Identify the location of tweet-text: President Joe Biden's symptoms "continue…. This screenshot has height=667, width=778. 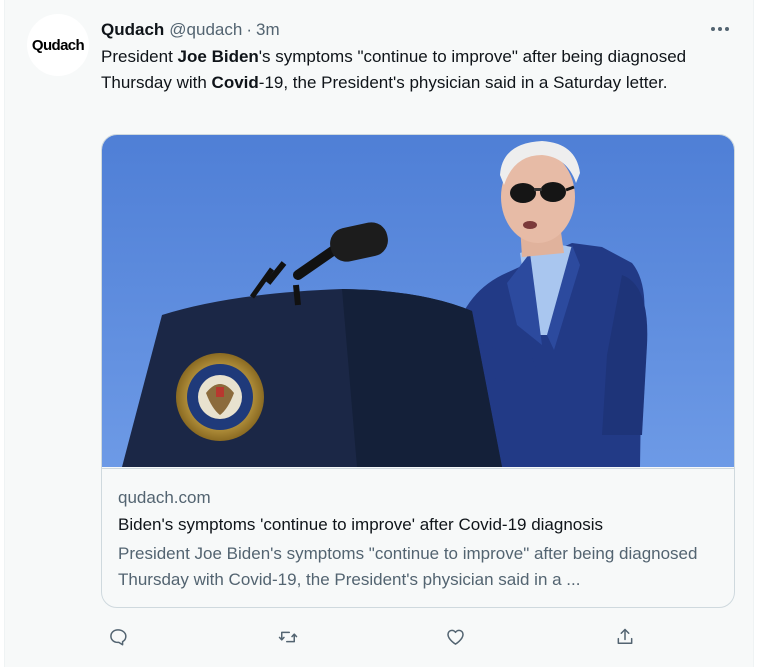
(406, 70).